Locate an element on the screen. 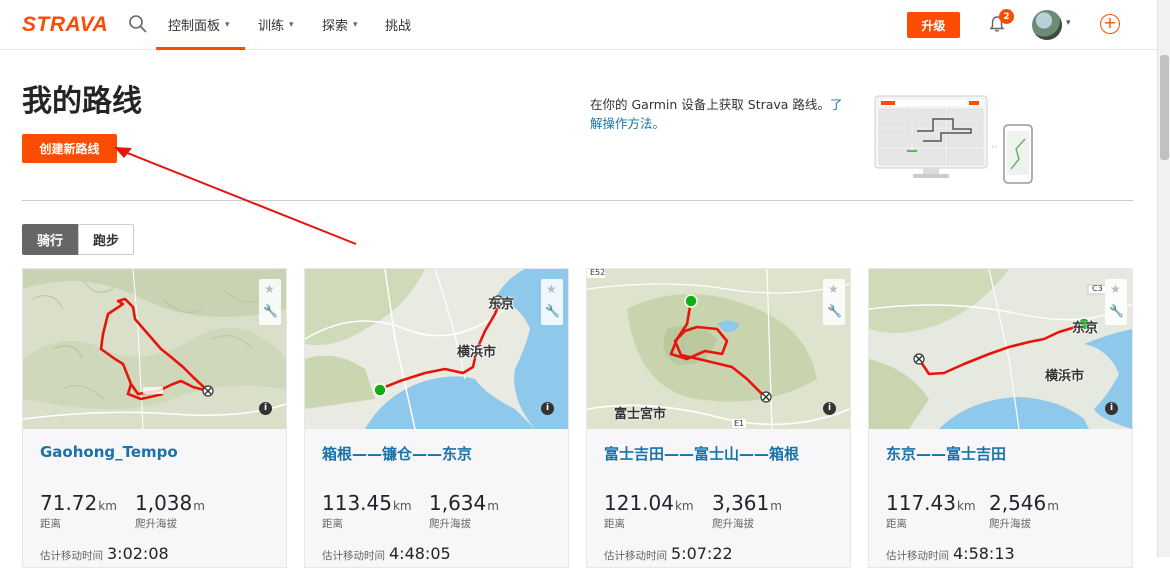 The width and height of the screenshot is (1170, 568). distance-stat: 113.45km 距离 is located at coordinates (367, 511).